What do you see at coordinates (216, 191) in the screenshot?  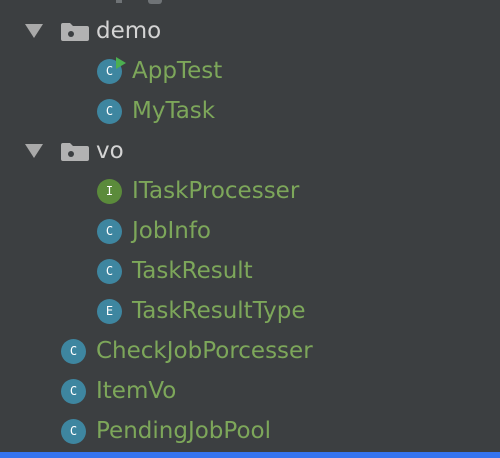 I see `tree-node-label: ITaskProcesser` at bounding box center [216, 191].